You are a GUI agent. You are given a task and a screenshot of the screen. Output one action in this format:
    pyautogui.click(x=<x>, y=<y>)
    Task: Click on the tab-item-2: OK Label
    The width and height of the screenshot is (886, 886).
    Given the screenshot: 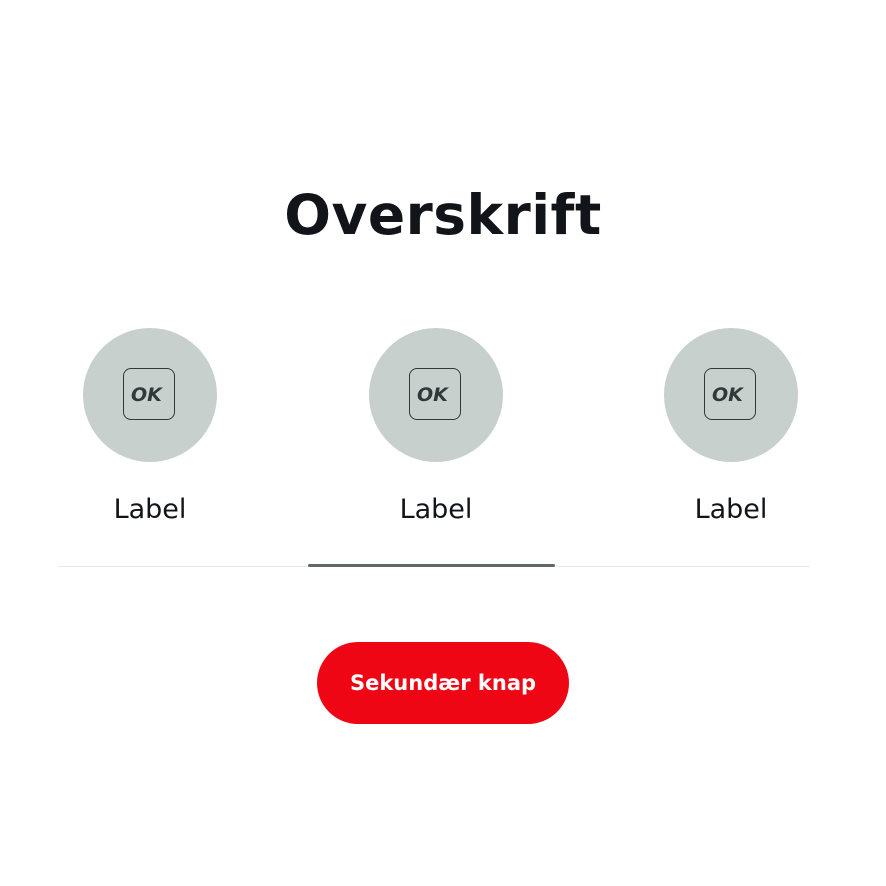 What is the action you would take?
    pyautogui.click(x=436, y=433)
    